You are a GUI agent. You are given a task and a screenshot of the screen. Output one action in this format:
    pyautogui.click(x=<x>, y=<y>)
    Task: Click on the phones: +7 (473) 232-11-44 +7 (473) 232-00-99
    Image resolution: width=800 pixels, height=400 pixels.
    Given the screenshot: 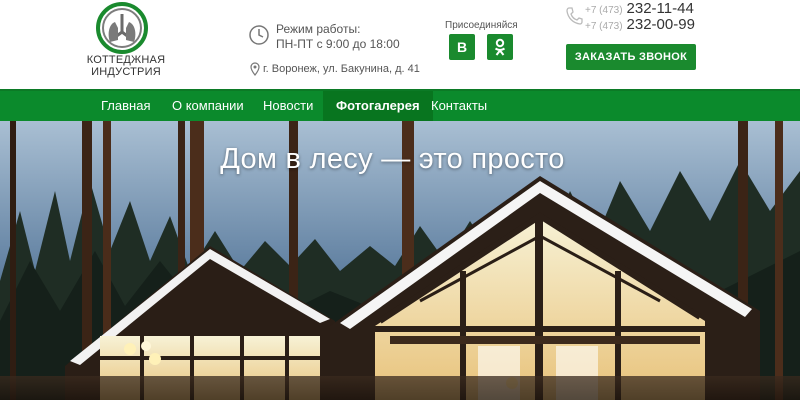 What is the action you would take?
    pyautogui.click(x=640, y=18)
    